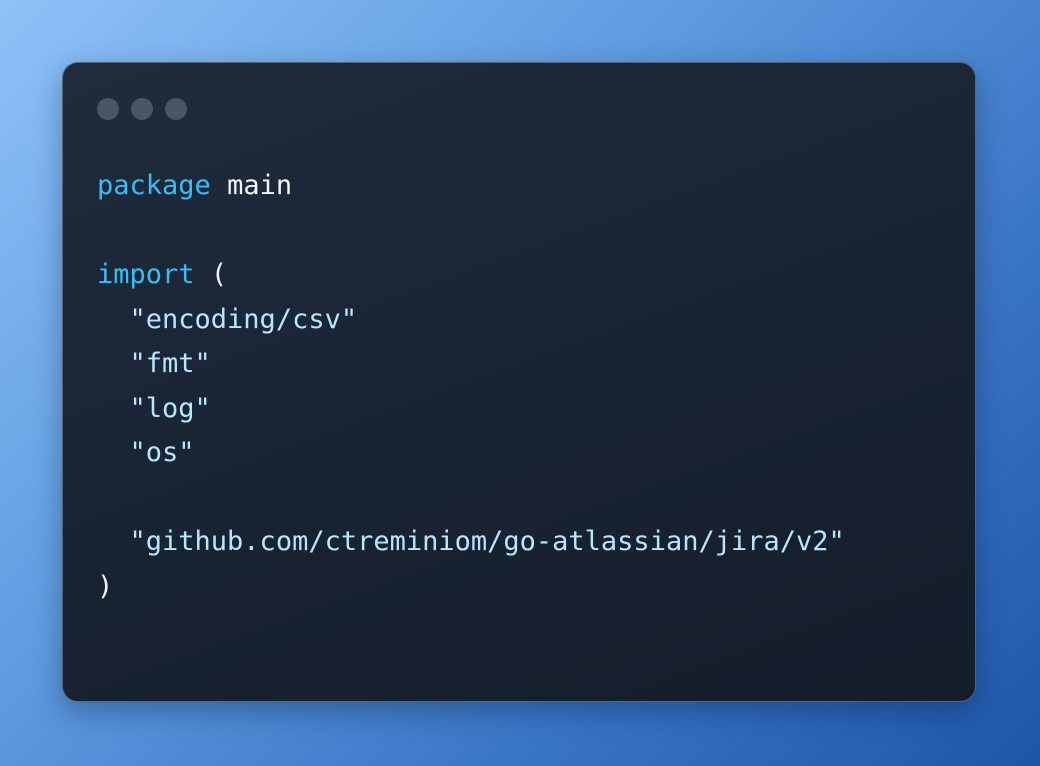 The height and width of the screenshot is (766, 1040). Describe the element at coordinates (105, 586) in the screenshot. I see `close-paren: )` at that location.